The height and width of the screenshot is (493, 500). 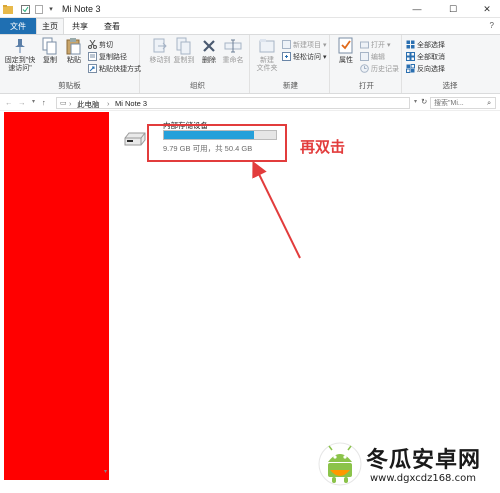 I want to click on paste-shortcut-button: 粘贴快捷方式, so click(x=114, y=68).